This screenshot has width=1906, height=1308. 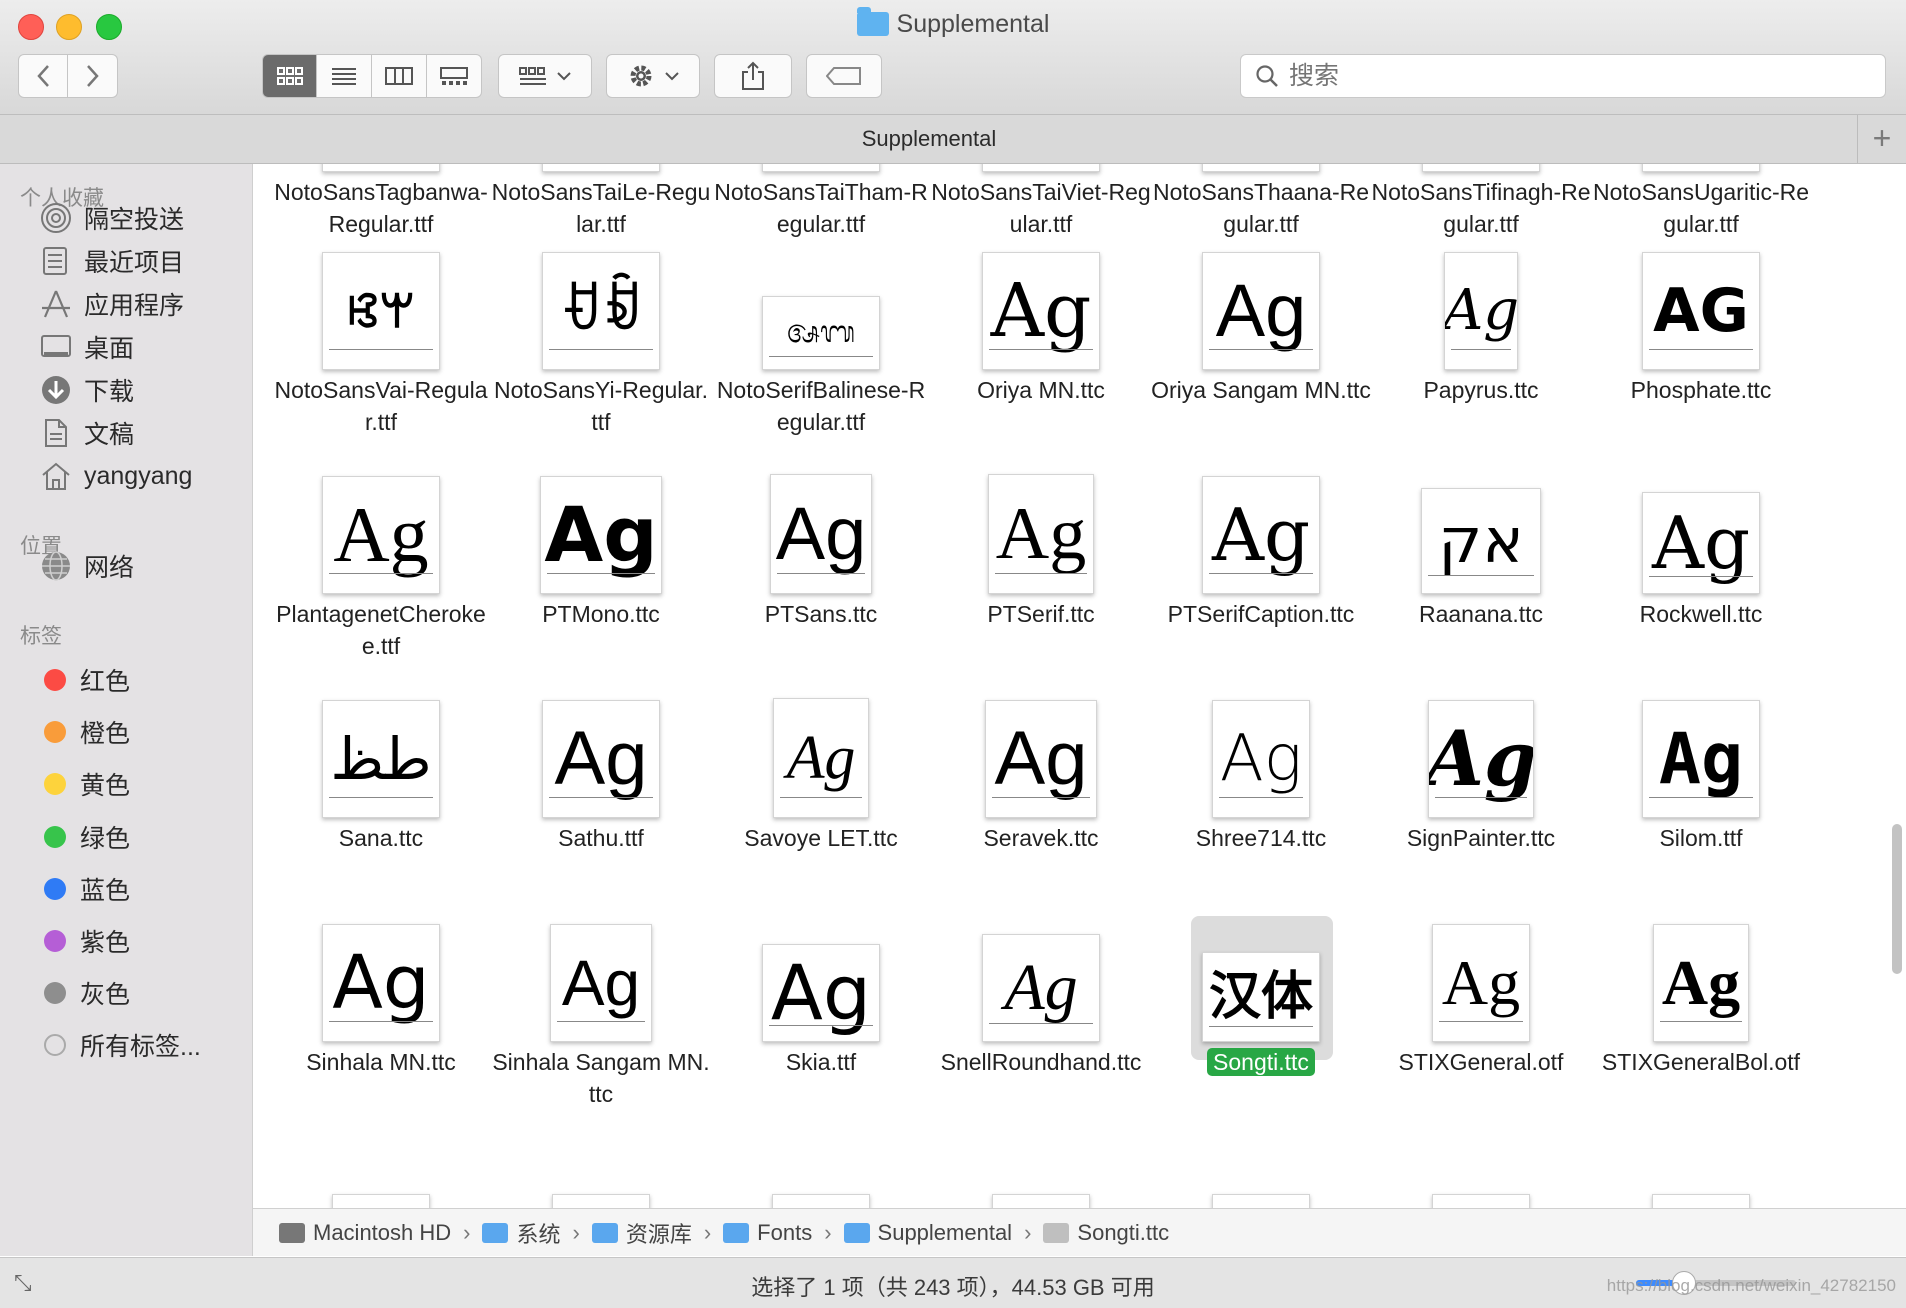 What do you see at coordinates (381, 208) in the screenshot?
I see `file-name-text: NotoSansTagbanwa-Regular.ttf` at bounding box center [381, 208].